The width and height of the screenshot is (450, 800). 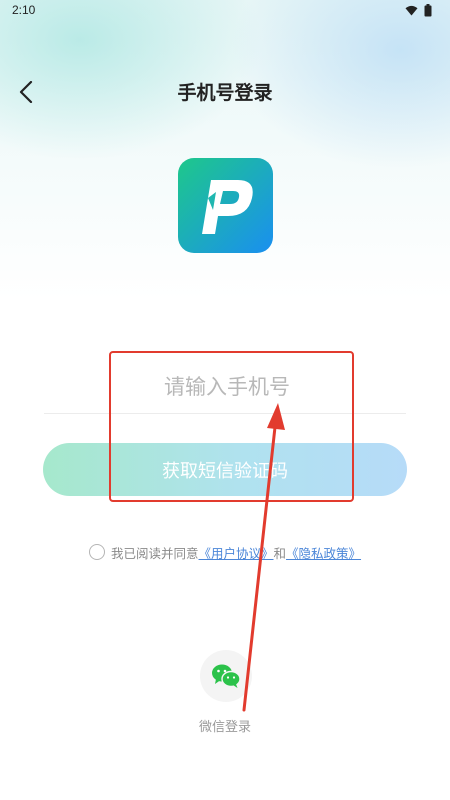 I want to click on get-sms-code-button: 获取短信验证码, so click(x=225, y=469).